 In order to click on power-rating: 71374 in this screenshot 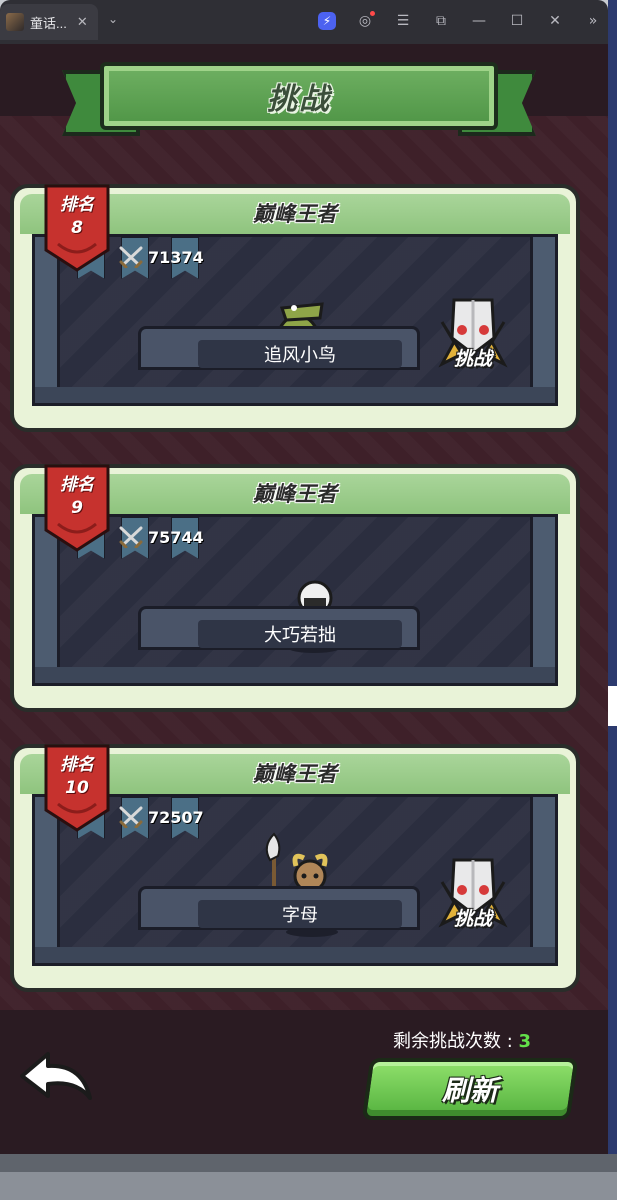, I will do `click(161, 257)`.